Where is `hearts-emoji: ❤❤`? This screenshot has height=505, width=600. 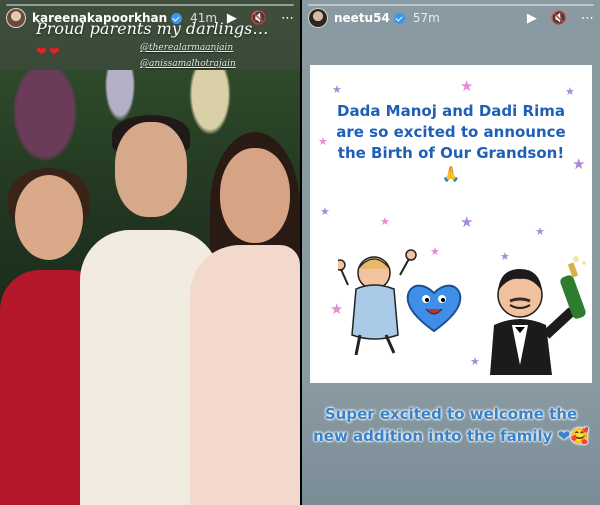
hearts-emoji: ❤❤ is located at coordinates (49, 52).